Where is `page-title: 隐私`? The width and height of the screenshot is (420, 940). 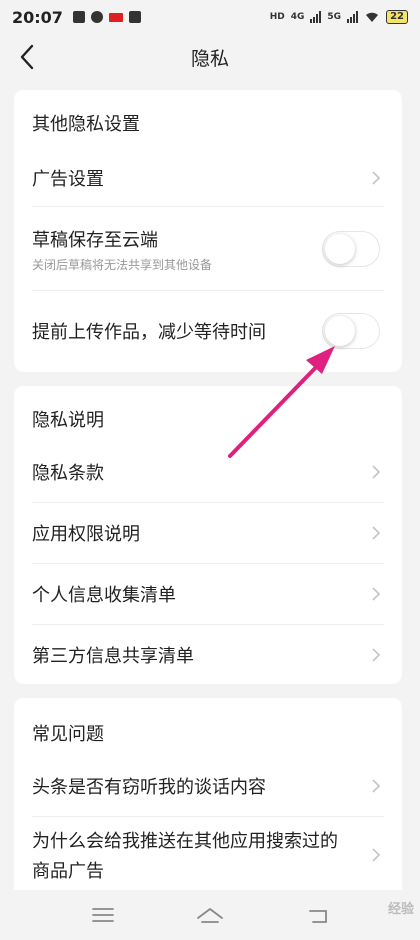
page-title: 隐私 is located at coordinates (209, 58).